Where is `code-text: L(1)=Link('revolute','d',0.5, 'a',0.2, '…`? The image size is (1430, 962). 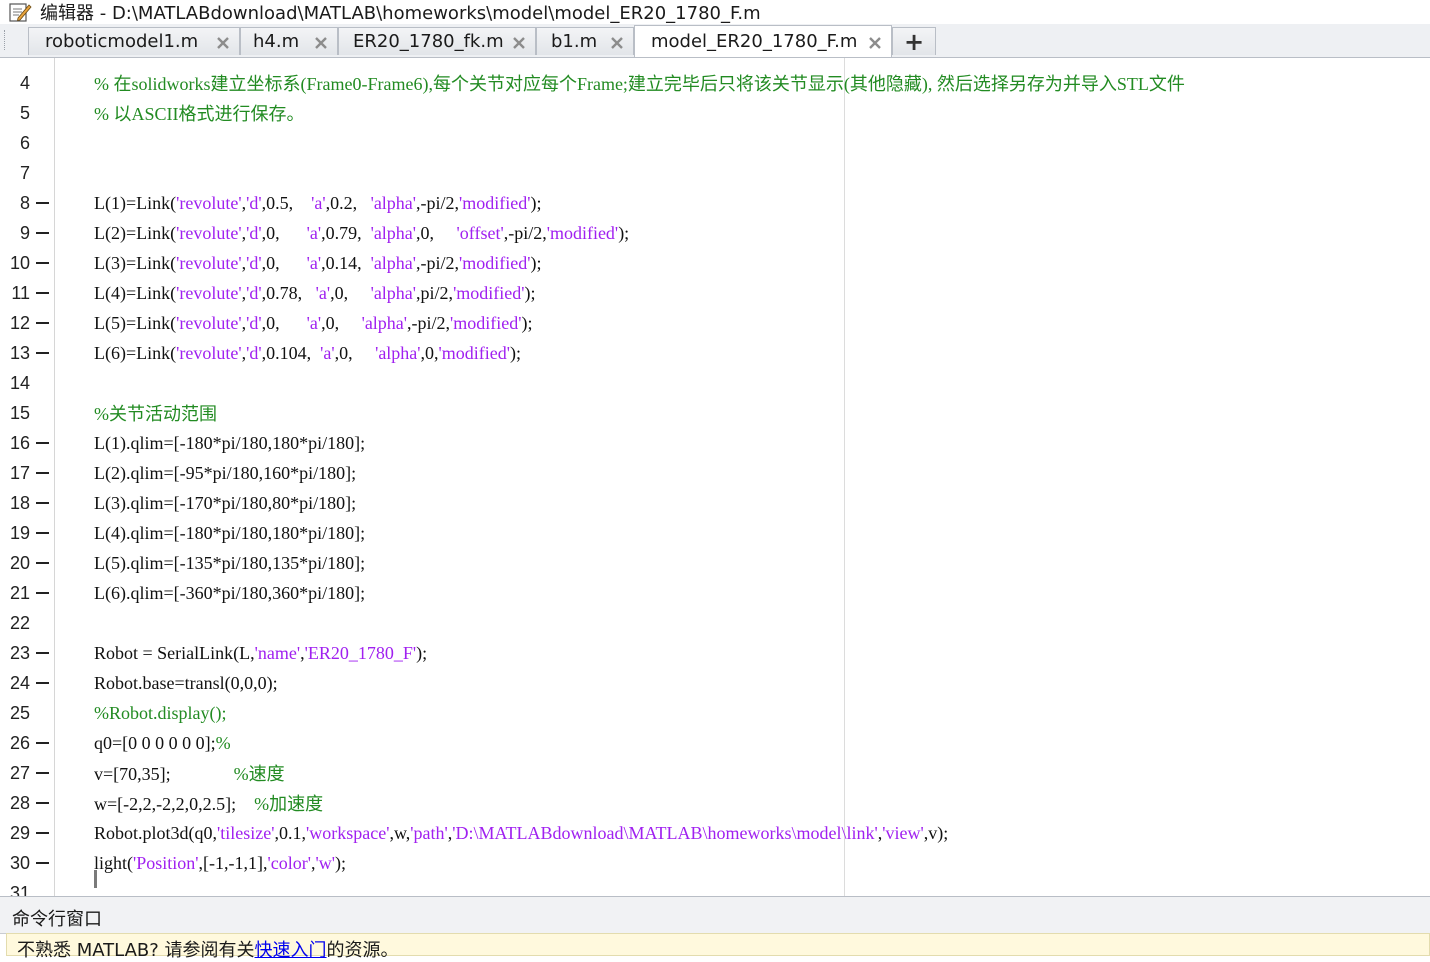 code-text: L(1)=Link('revolute','d',0.5, 'a',0.2, '… is located at coordinates (318, 203).